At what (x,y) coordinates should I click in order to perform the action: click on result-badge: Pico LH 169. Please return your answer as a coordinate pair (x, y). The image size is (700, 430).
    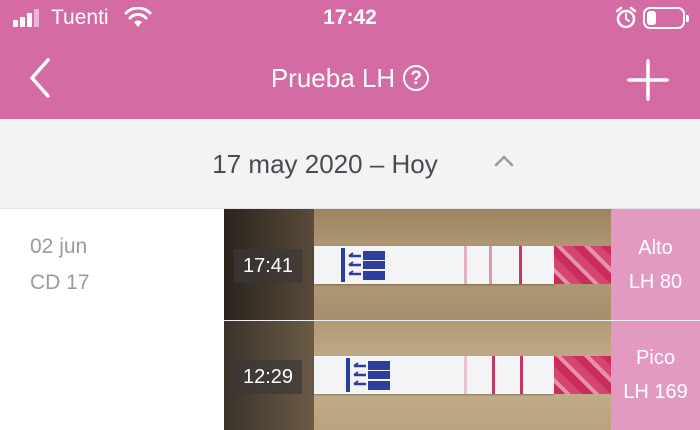
    Looking at the image, I should click on (655, 375).